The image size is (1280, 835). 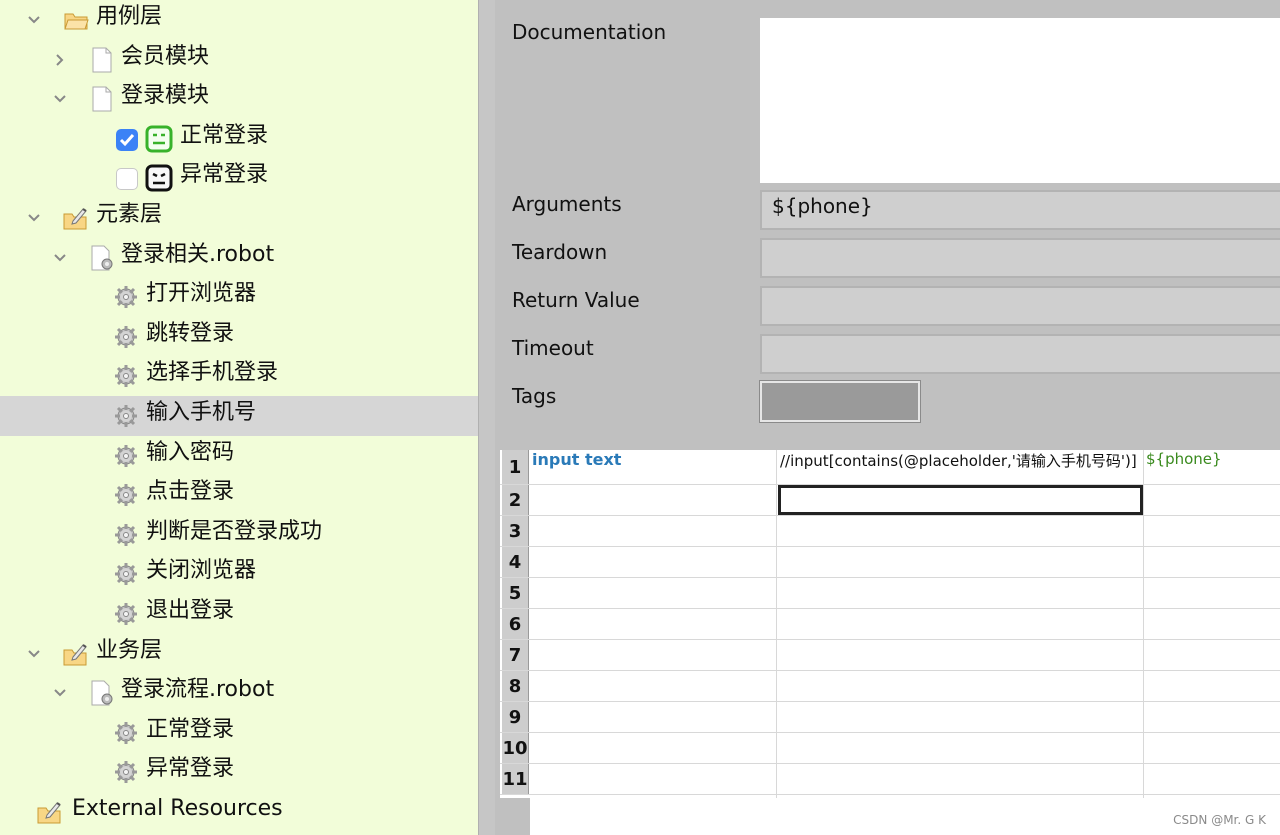 What do you see at coordinates (239, 99) in the screenshot?
I see `tree-node: 登录模块` at bounding box center [239, 99].